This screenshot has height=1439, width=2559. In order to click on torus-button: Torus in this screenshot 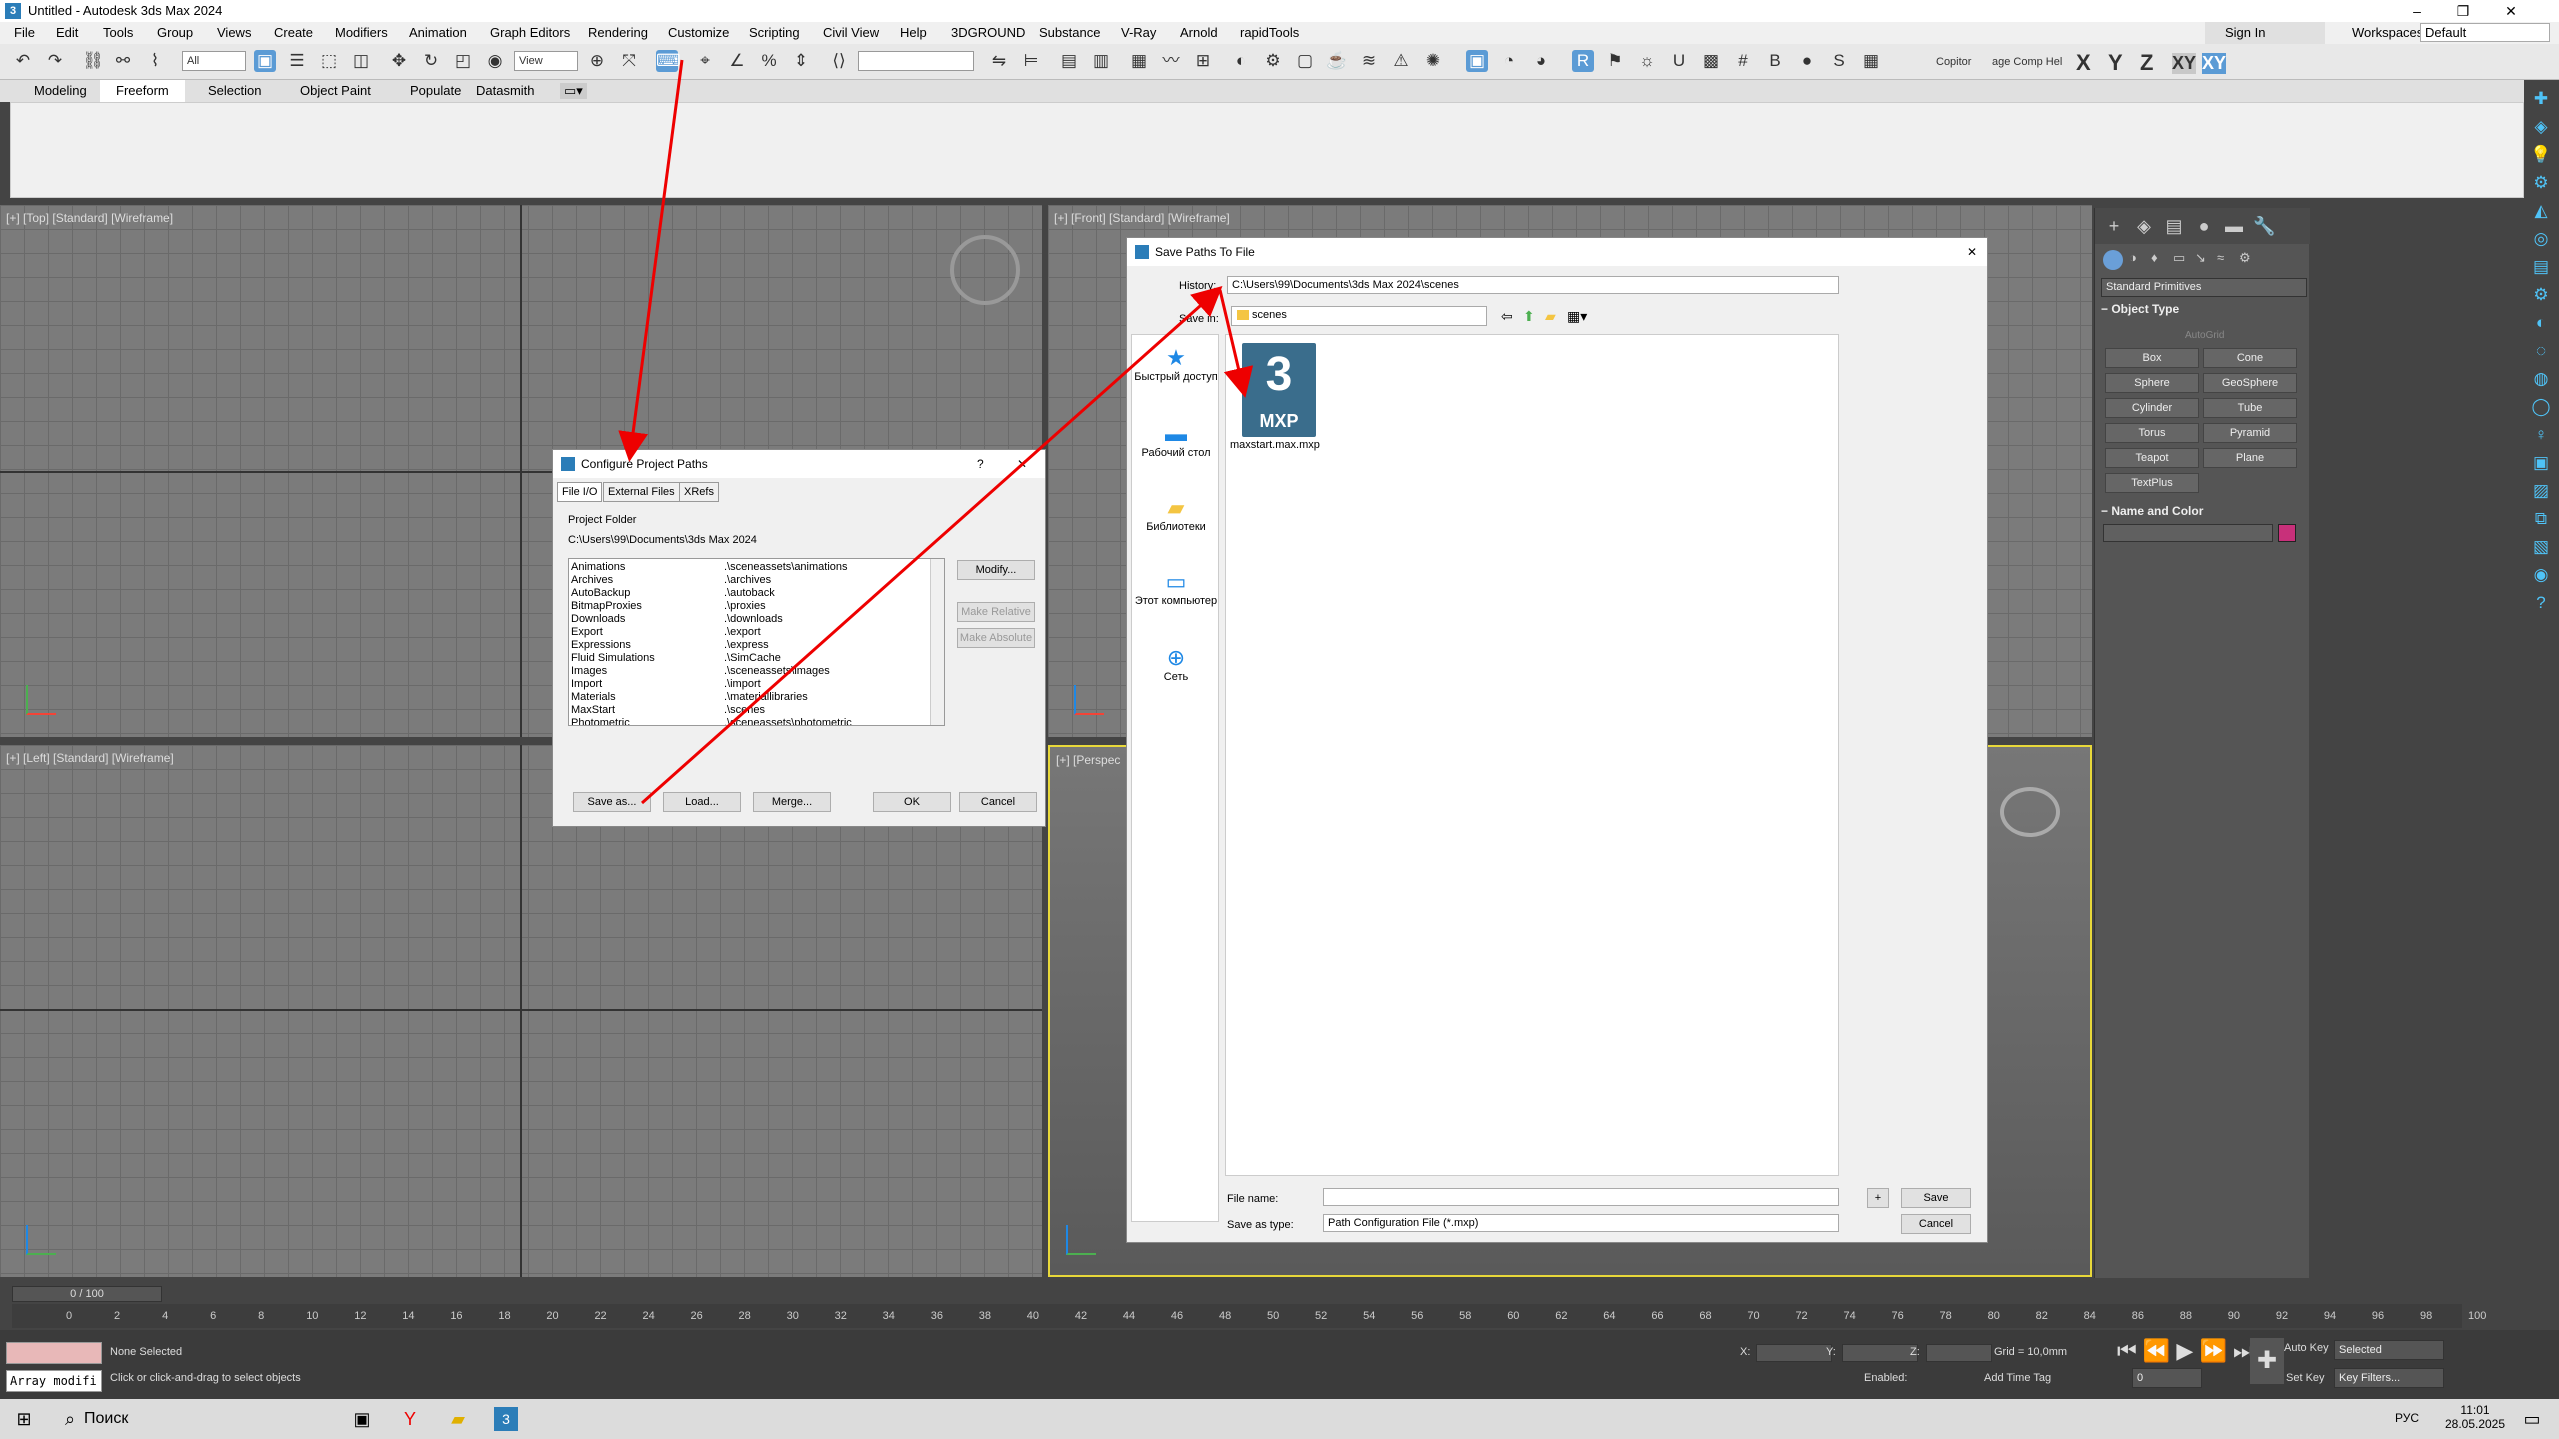, I will do `click(2152, 433)`.